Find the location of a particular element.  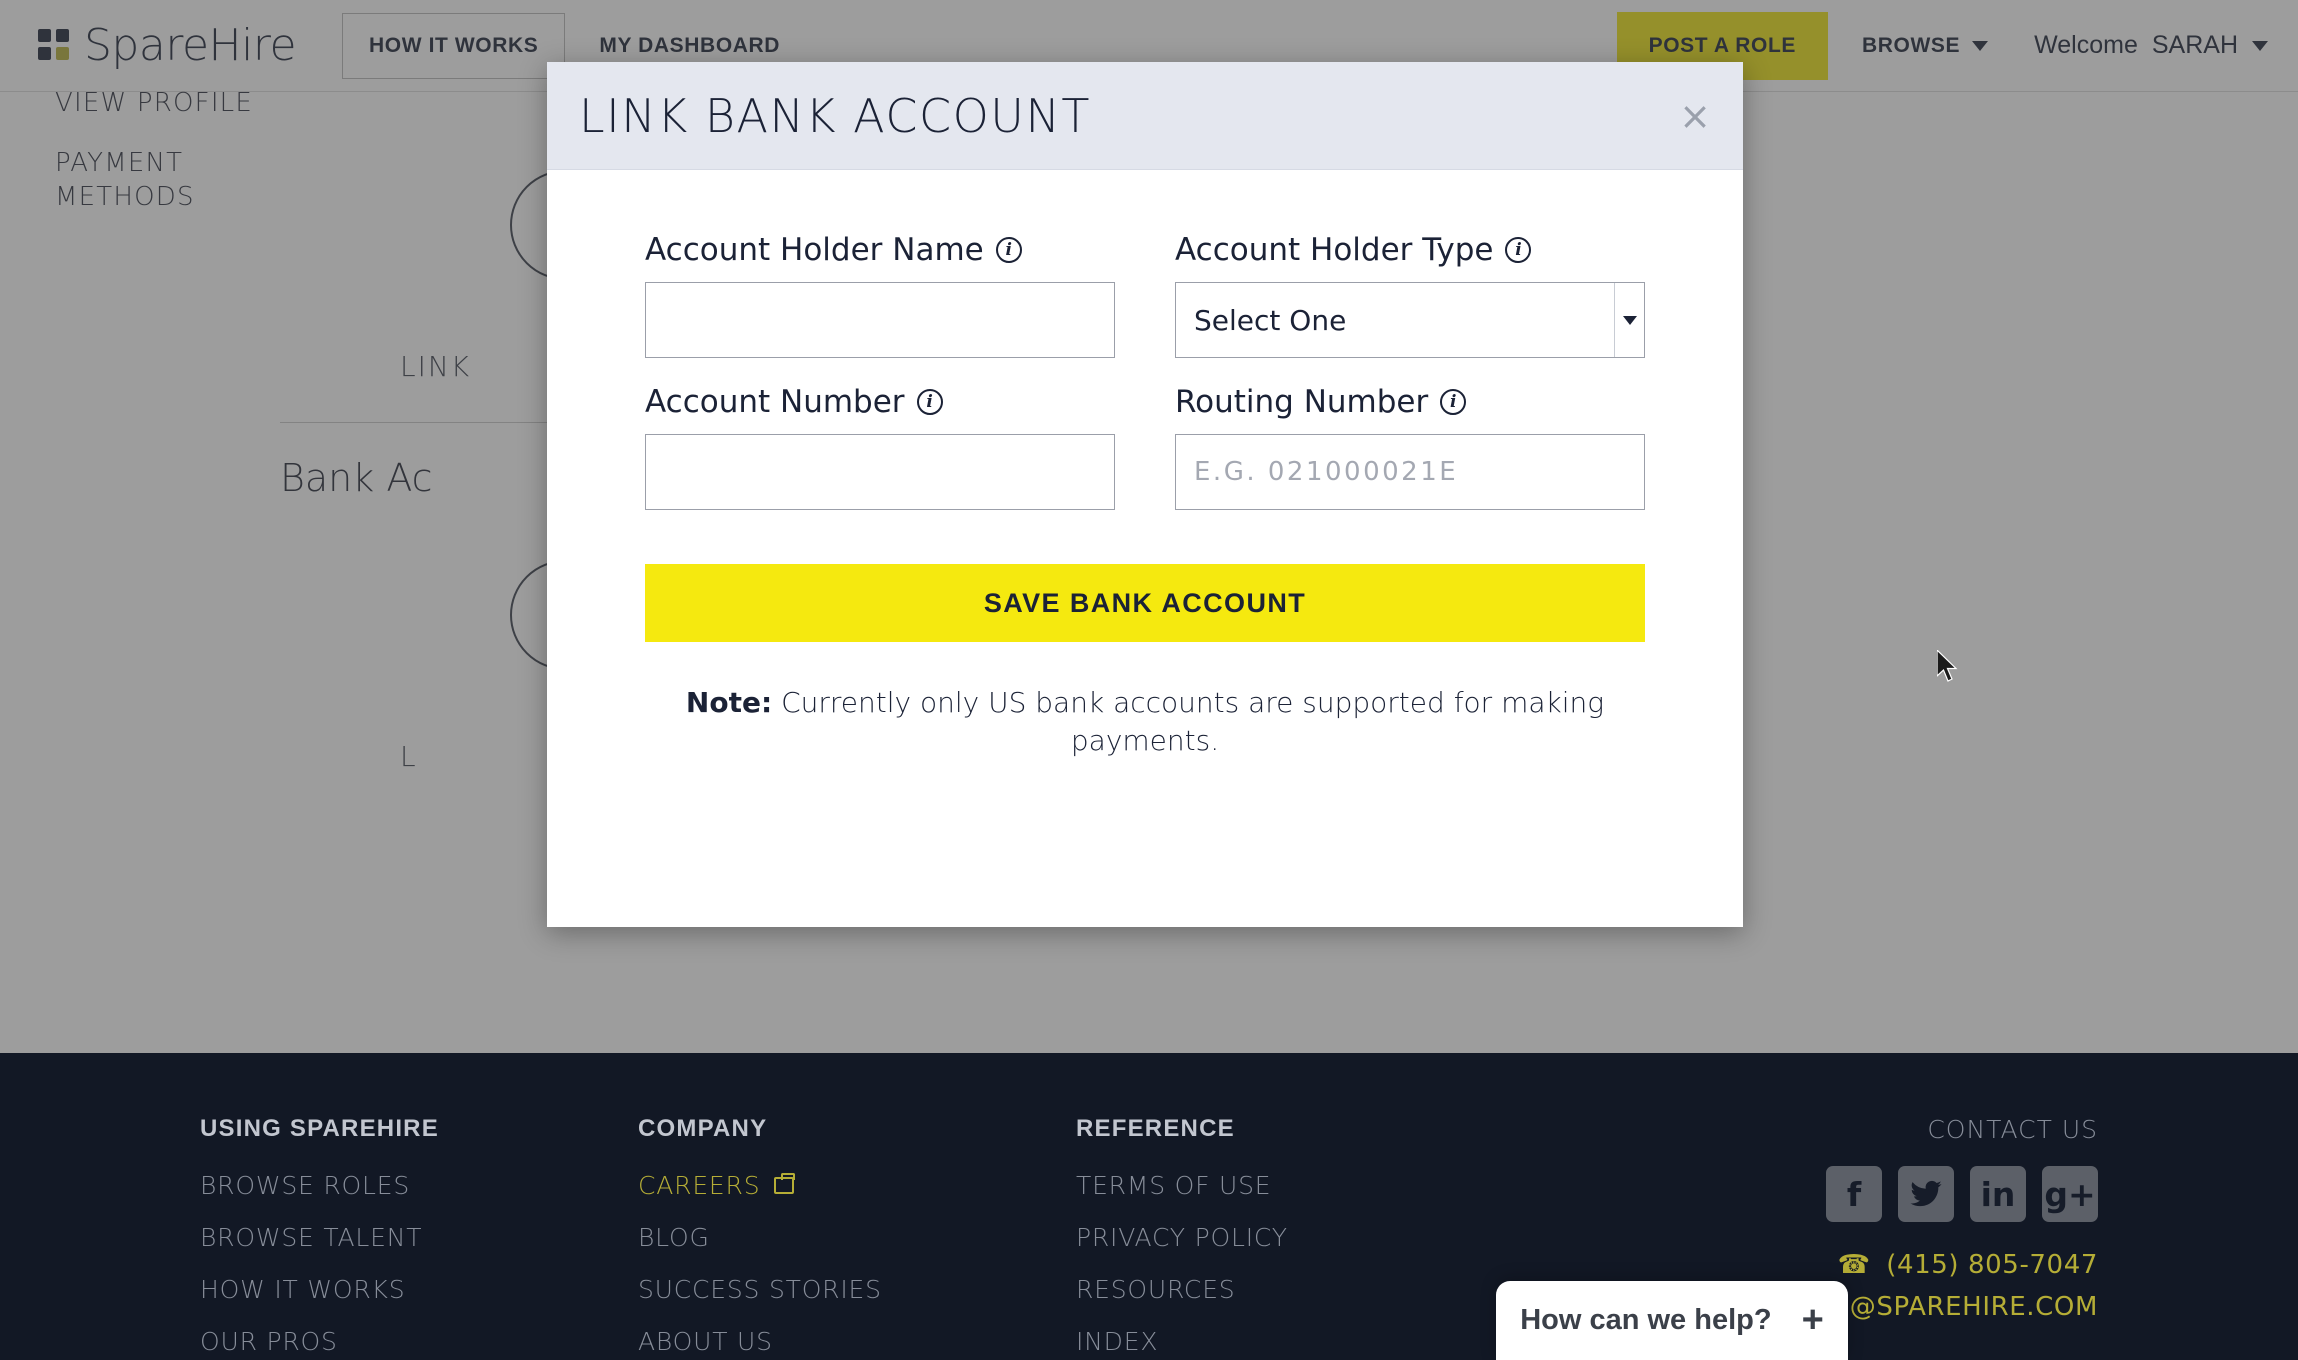

chat-widget-label: How can we help? is located at coordinates (1646, 1320).